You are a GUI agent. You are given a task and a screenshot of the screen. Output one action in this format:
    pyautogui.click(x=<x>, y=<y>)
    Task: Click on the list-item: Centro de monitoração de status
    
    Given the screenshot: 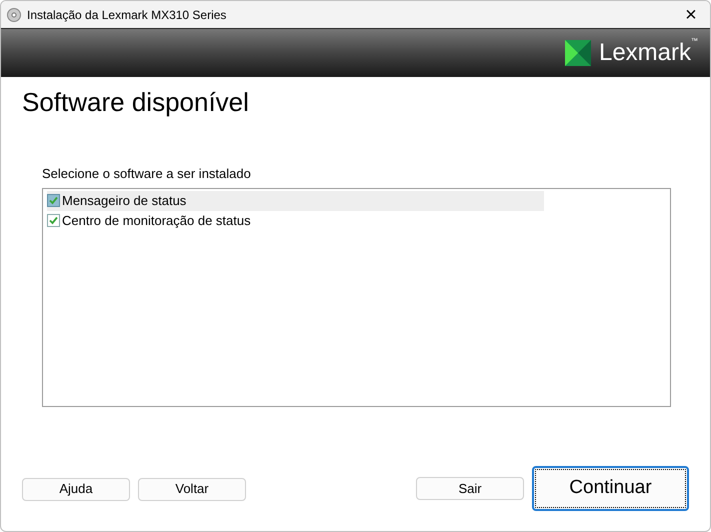 What is the action you would take?
    pyautogui.click(x=295, y=220)
    